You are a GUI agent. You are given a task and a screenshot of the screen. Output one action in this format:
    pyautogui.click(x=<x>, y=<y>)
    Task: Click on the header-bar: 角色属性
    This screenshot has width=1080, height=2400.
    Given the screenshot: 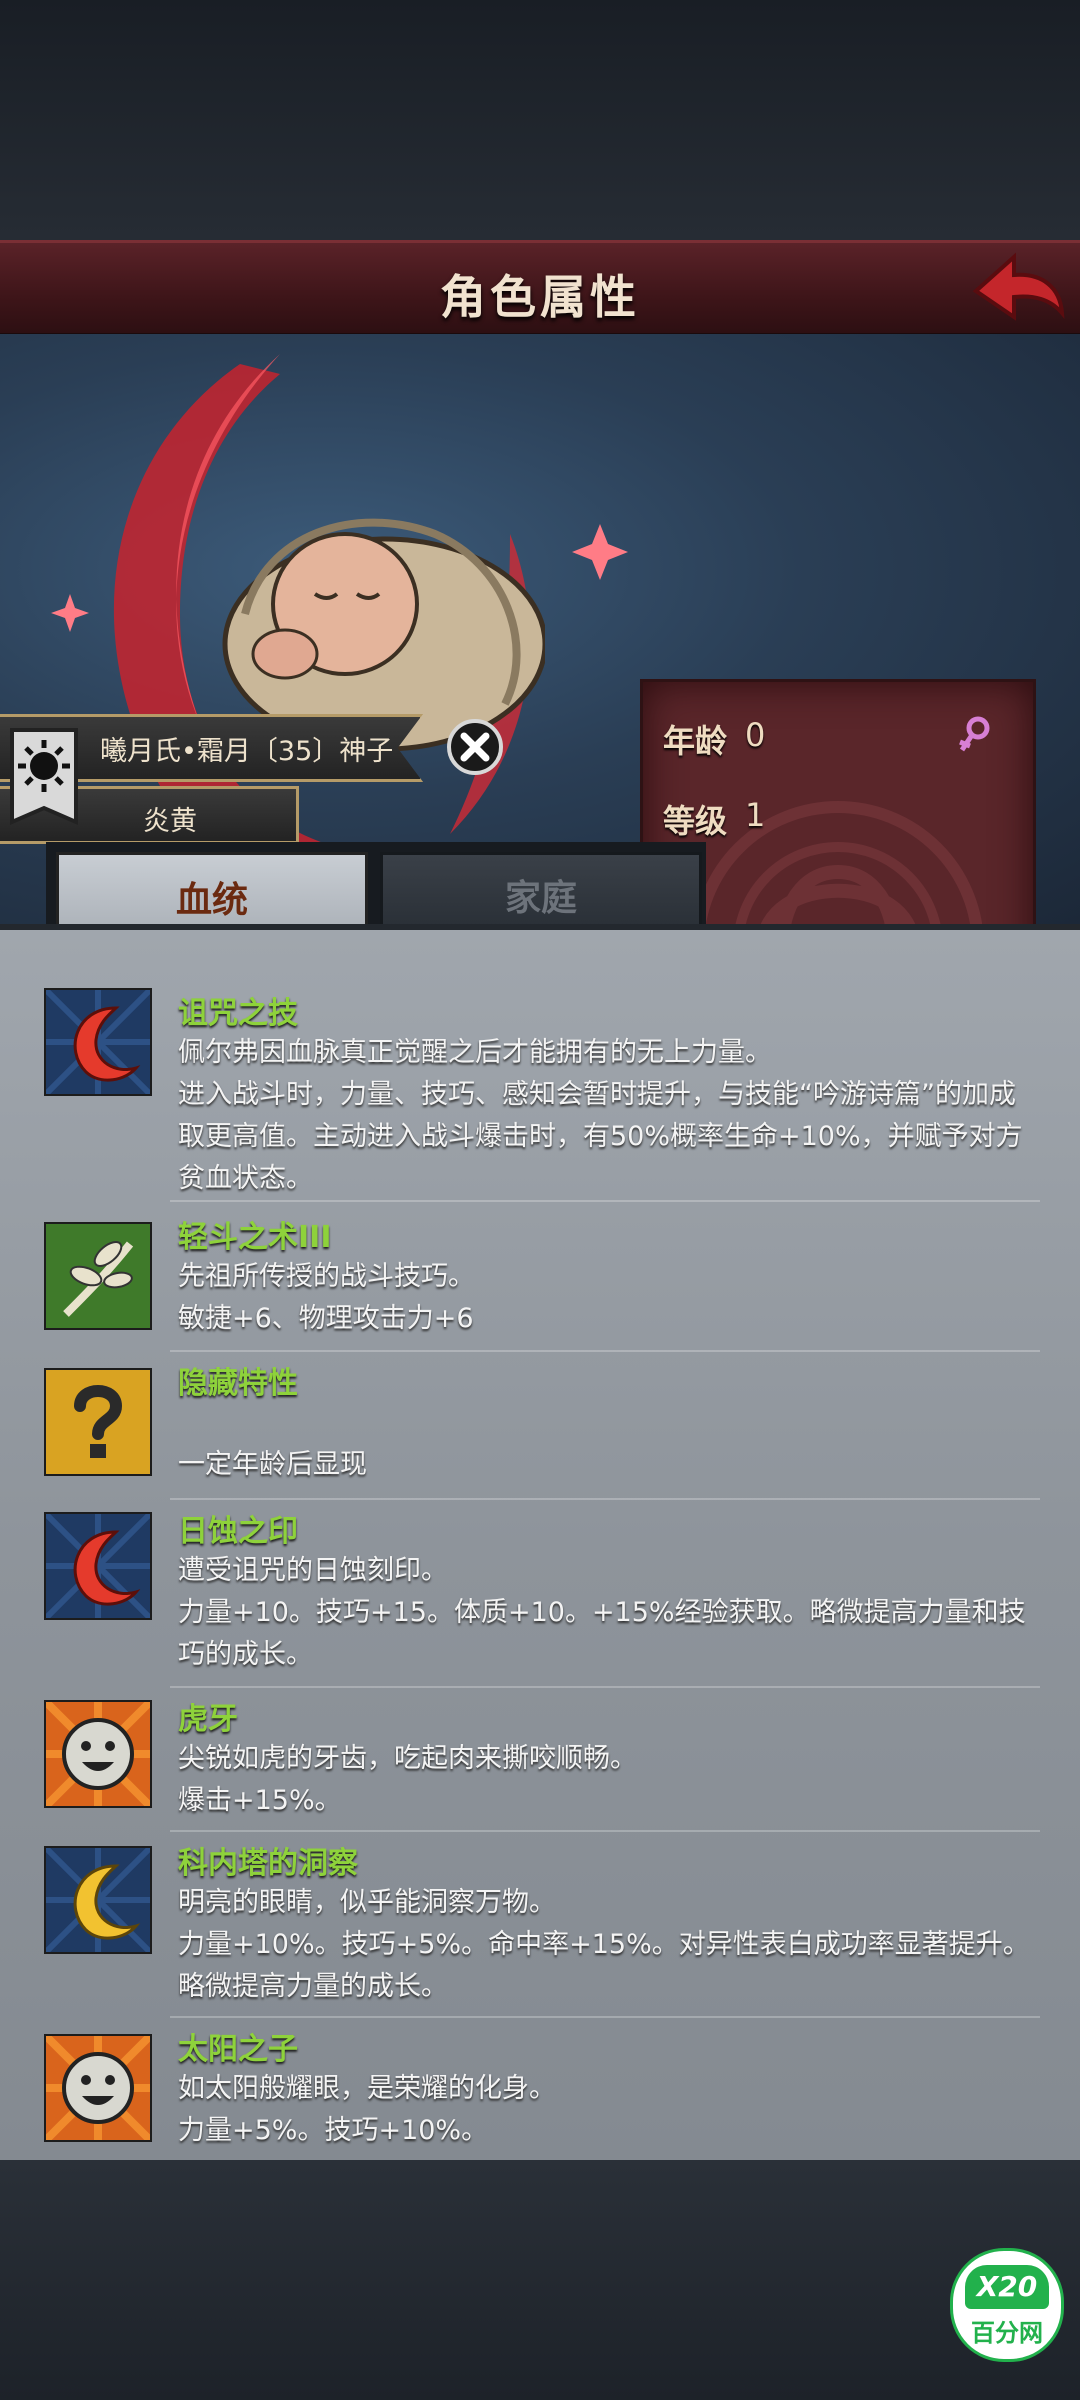 What is the action you would take?
    pyautogui.click(x=540, y=288)
    